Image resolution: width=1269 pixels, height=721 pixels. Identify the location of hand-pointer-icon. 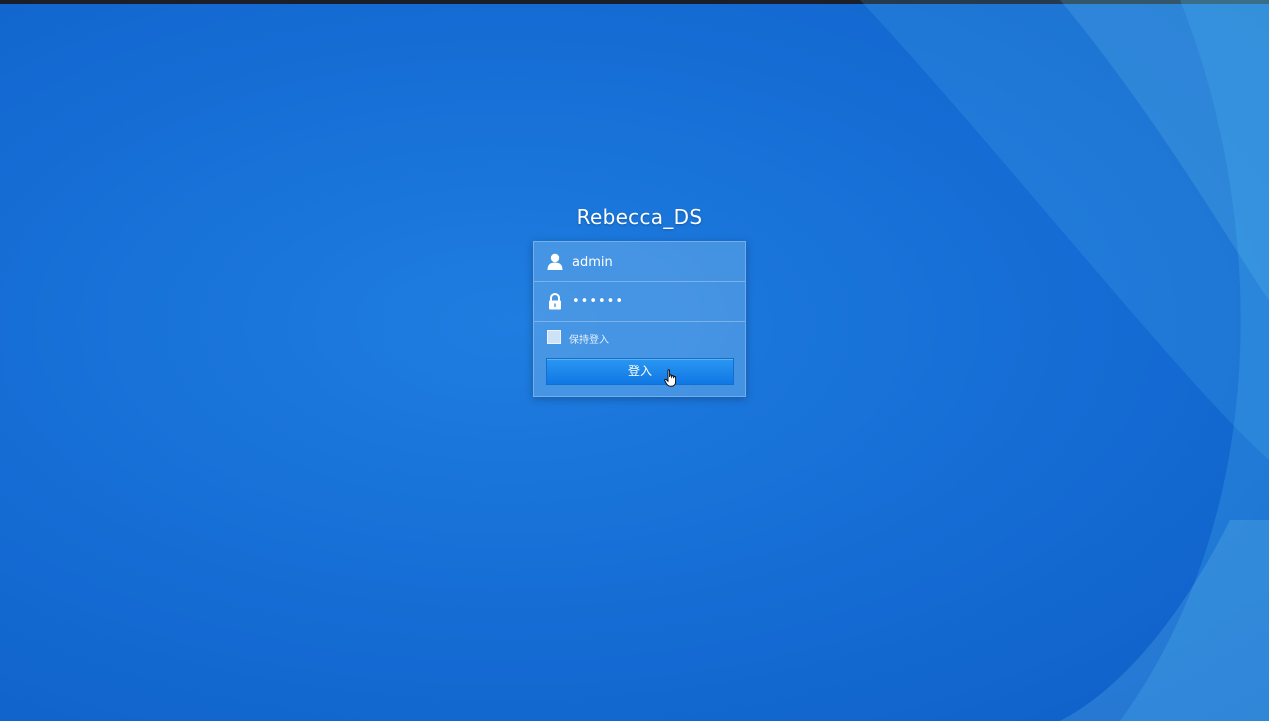
(670, 378).